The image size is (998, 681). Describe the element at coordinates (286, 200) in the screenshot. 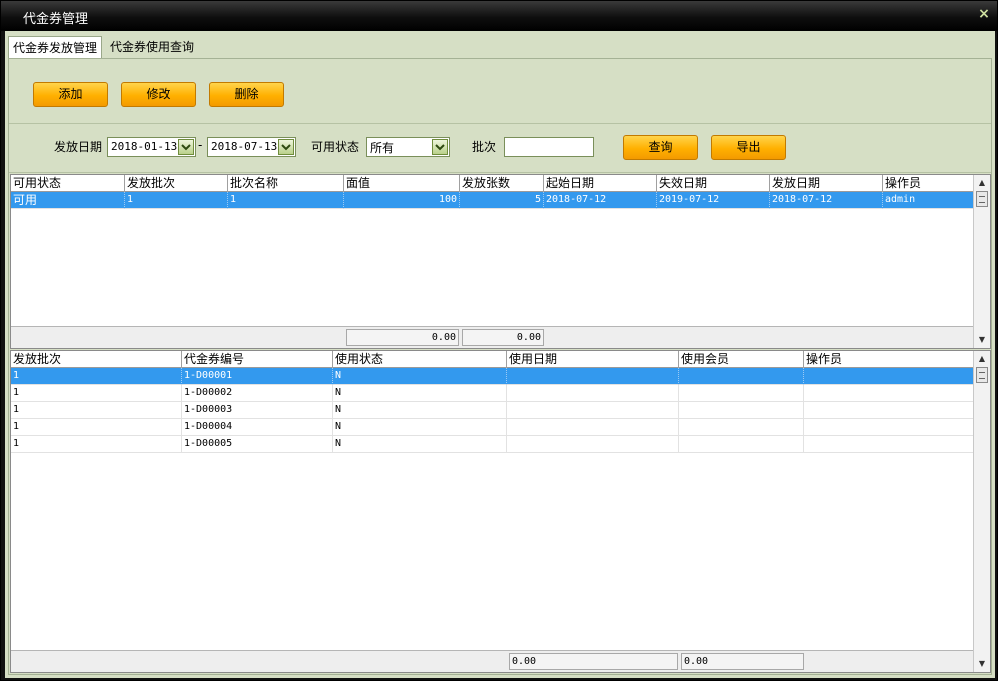

I see `cell-batch-name: 1` at that location.